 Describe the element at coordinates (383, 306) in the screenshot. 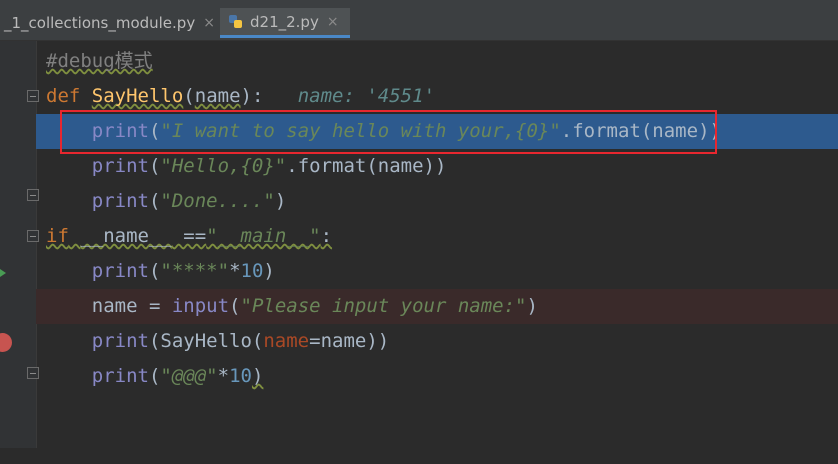

I see `string-literal: "Please input your name:"` at that location.